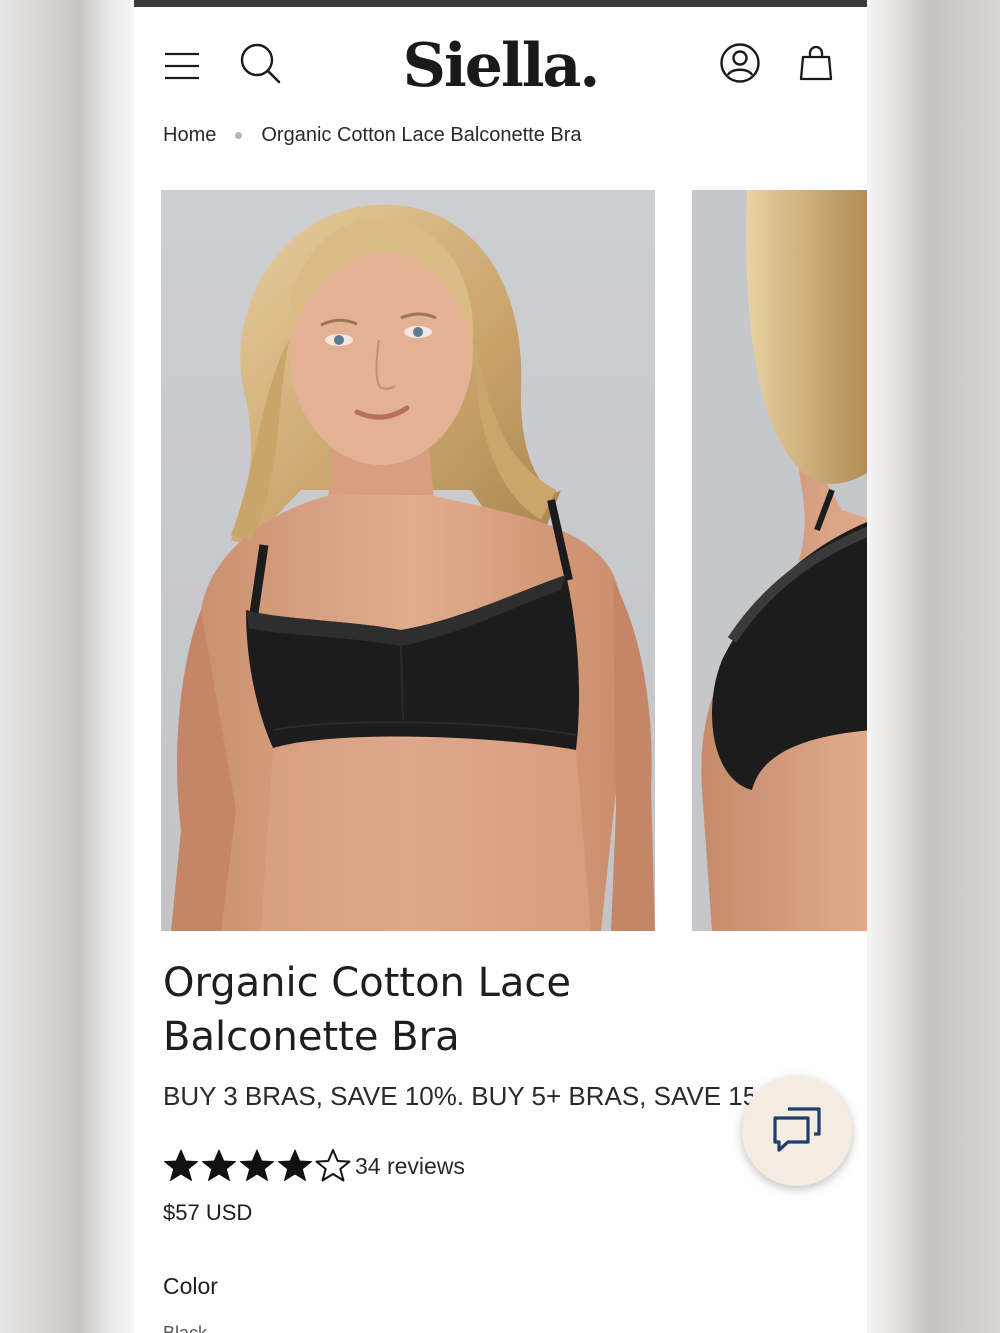 The image size is (1000, 1333). What do you see at coordinates (189, 135) in the screenshot?
I see `breadcrumb-home-link: Home` at bounding box center [189, 135].